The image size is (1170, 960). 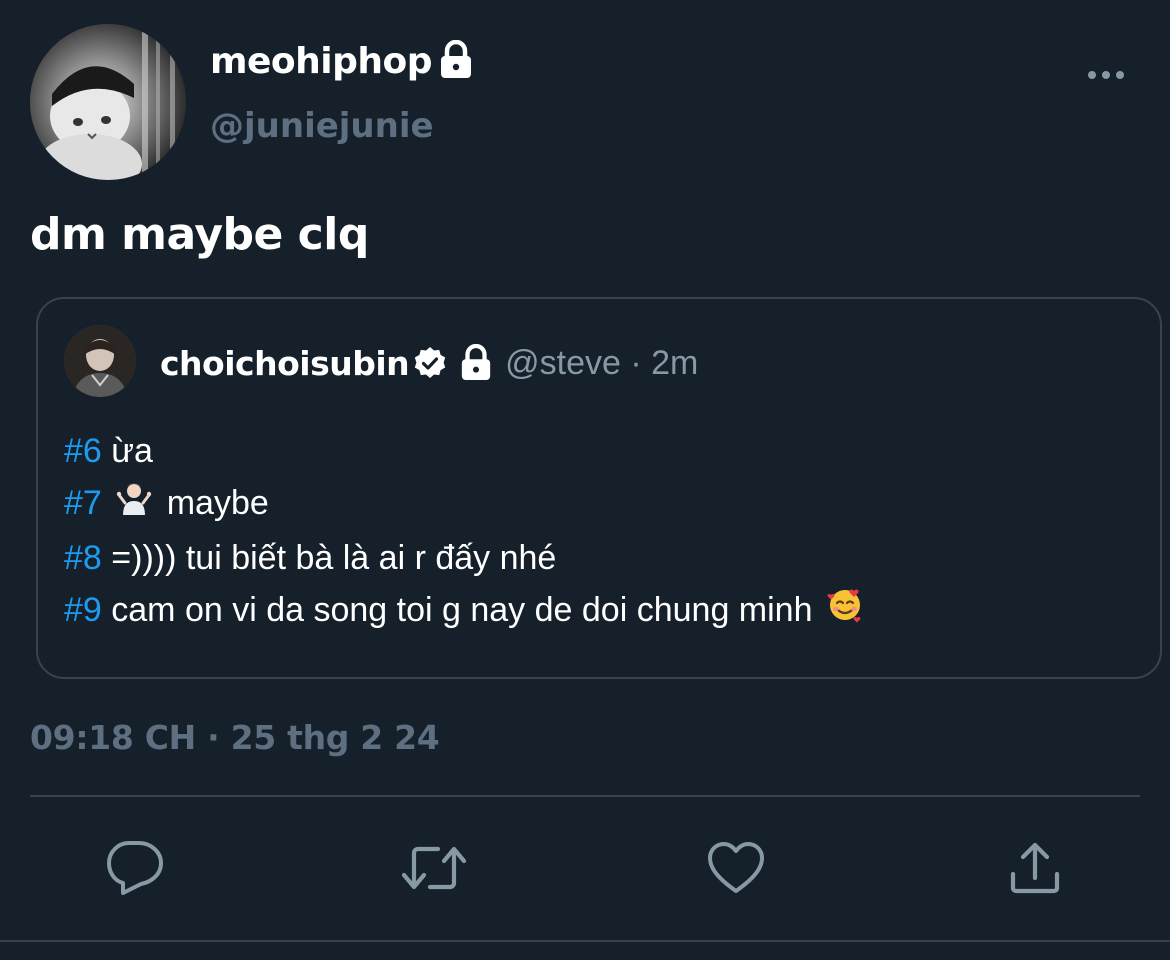 What do you see at coordinates (83, 451) in the screenshot?
I see `hashtag-link: #6` at bounding box center [83, 451].